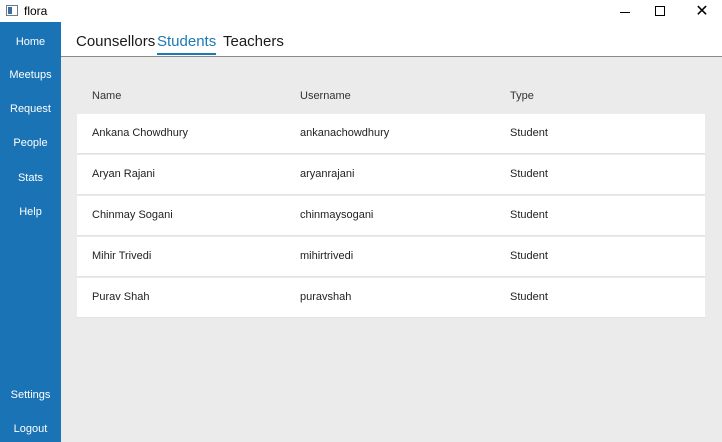 The width and height of the screenshot is (722, 442). Describe the element at coordinates (327, 256) in the screenshot. I see `cell-username: mihirtrivedi` at that location.